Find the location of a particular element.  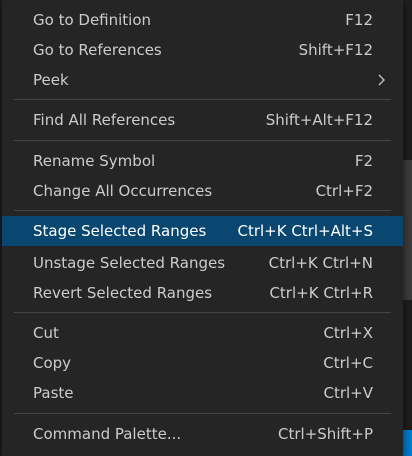

menu-item-shortcut: Ctrl+F2 is located at coordinates (344, 191).